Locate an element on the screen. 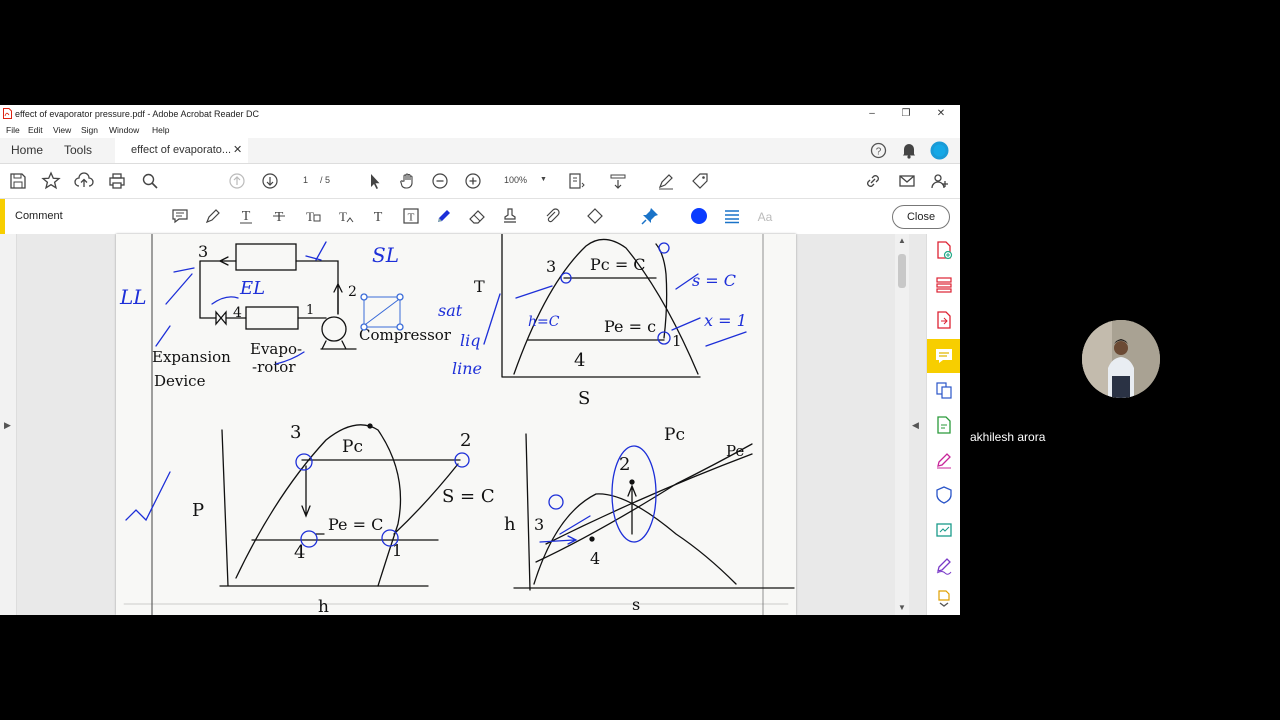  fit-page-icon is located at coordinates (576, 181).